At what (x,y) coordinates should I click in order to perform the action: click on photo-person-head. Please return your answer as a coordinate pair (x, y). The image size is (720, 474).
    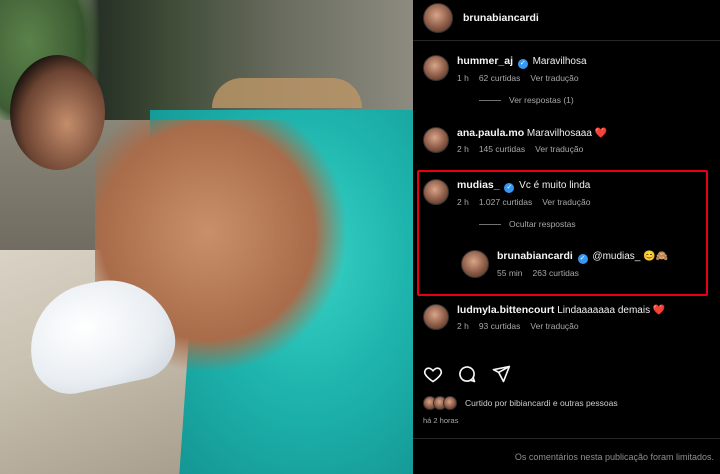
    Looking at the image, I should click on (57, 112).